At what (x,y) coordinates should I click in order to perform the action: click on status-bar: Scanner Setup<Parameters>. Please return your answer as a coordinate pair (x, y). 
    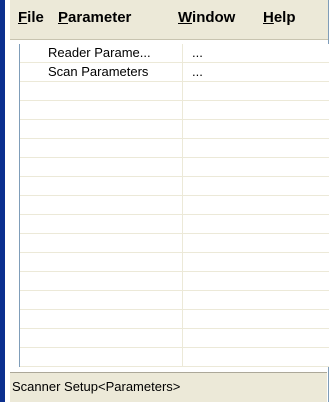
    Looking at the image, I should click on (168, 387).